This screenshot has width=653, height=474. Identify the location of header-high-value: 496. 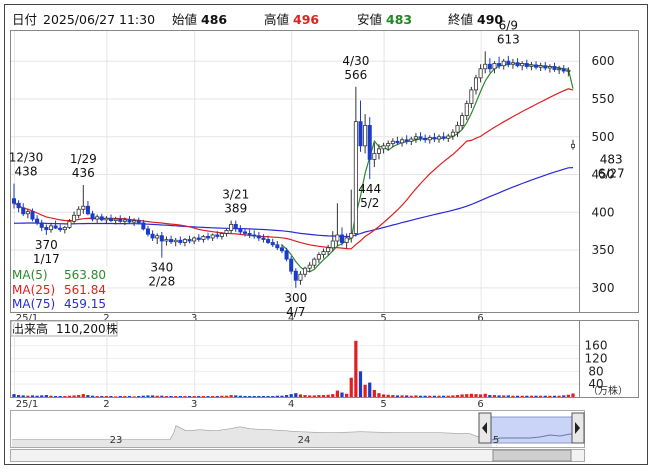
(306, 19).